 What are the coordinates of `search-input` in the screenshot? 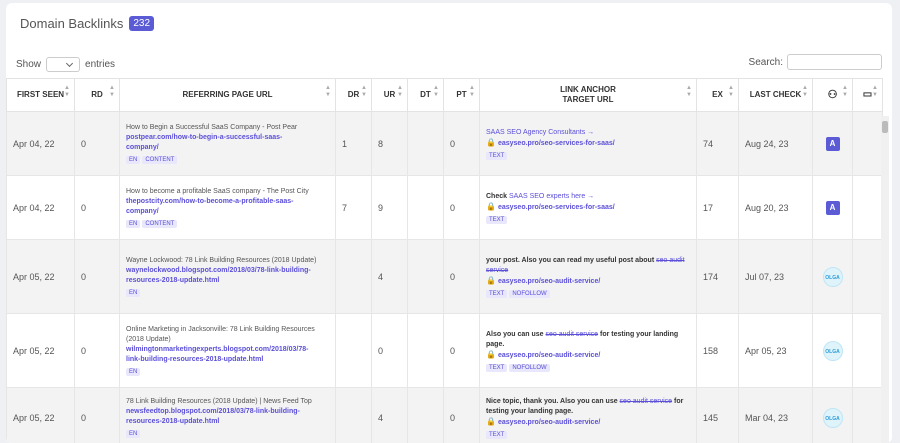 It's located at (834, 62).